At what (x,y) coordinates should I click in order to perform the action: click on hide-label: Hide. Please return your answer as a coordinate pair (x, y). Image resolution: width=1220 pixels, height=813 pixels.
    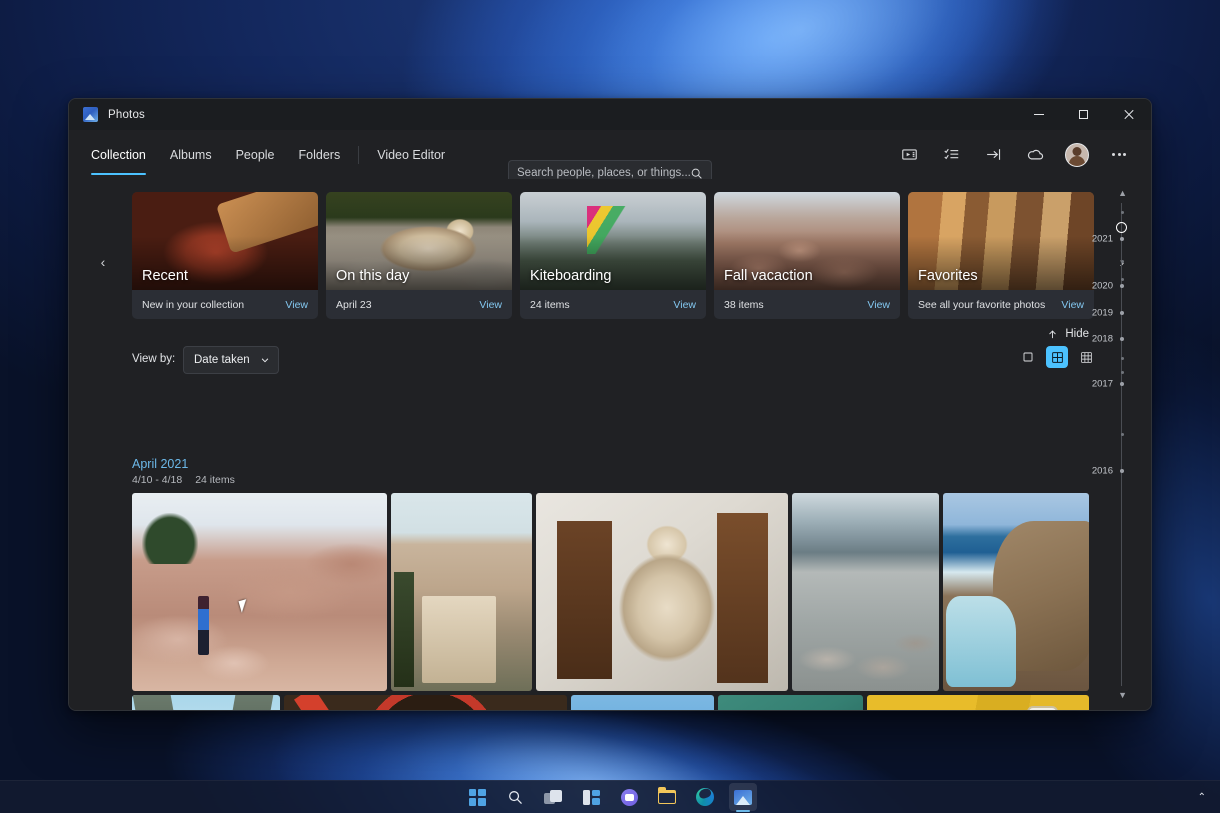
    Looking at the image, I should click on (1077, 334).